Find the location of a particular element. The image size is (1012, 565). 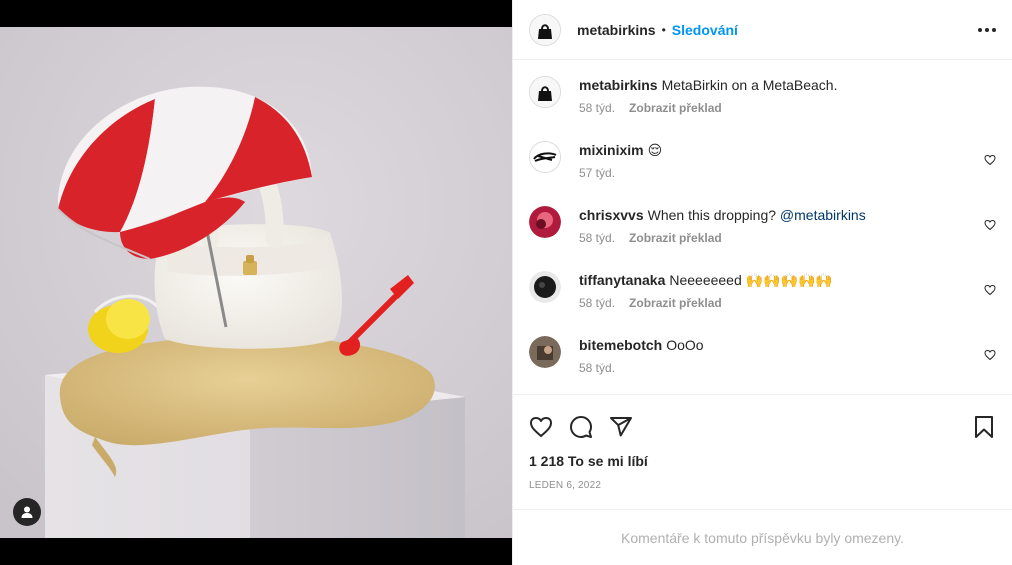

user-tag-icon is located at coordinates (27, 512).